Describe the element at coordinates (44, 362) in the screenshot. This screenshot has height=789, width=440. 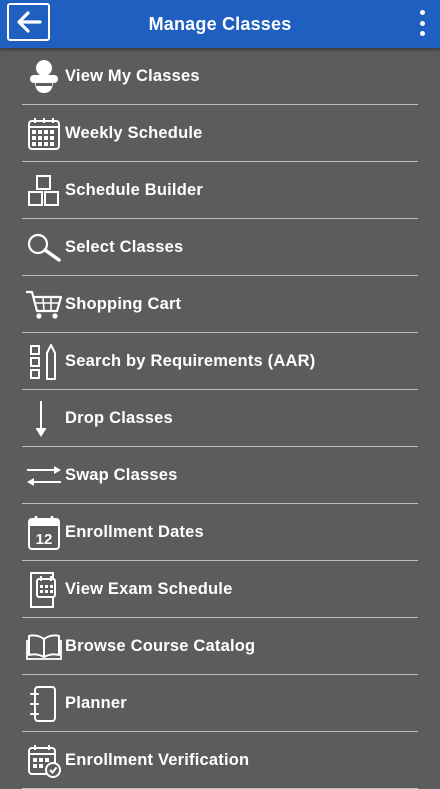
I see `checklist-pencil-icon` at that location.